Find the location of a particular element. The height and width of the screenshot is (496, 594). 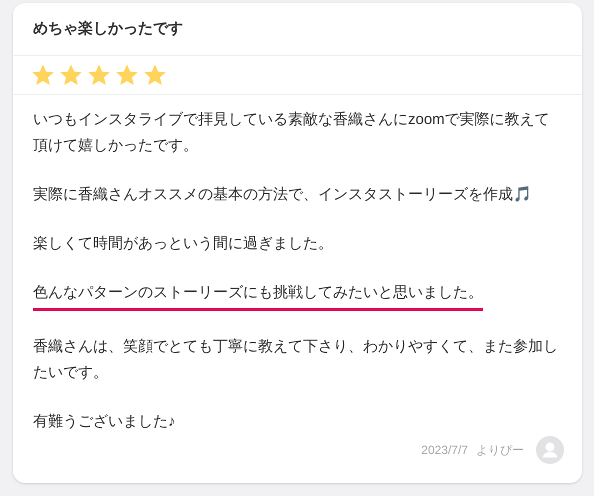

review-paragraph: 楽しくて時間があっという間に過ぎました。 is located at coordinates (183, 244).